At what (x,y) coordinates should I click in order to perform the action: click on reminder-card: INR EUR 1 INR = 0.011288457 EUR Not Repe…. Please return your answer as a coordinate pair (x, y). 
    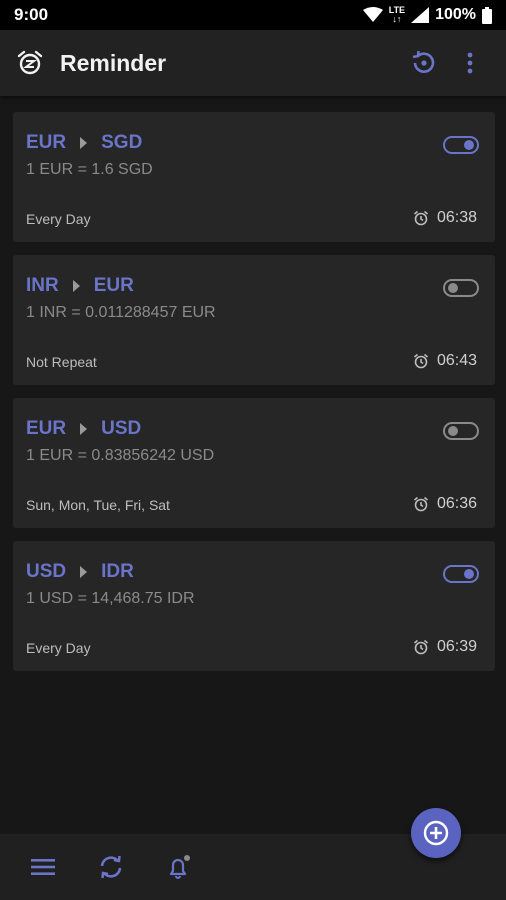
    Looking at the image, I should click on (254, 320).